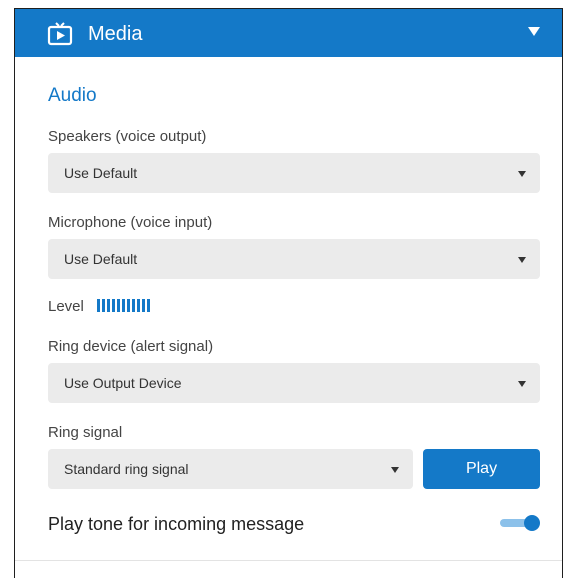 The image size is (579, 578). Describe the element at coordinates (101, 173) in the screenshot. I see `speakers-value: Use Default` at that location.